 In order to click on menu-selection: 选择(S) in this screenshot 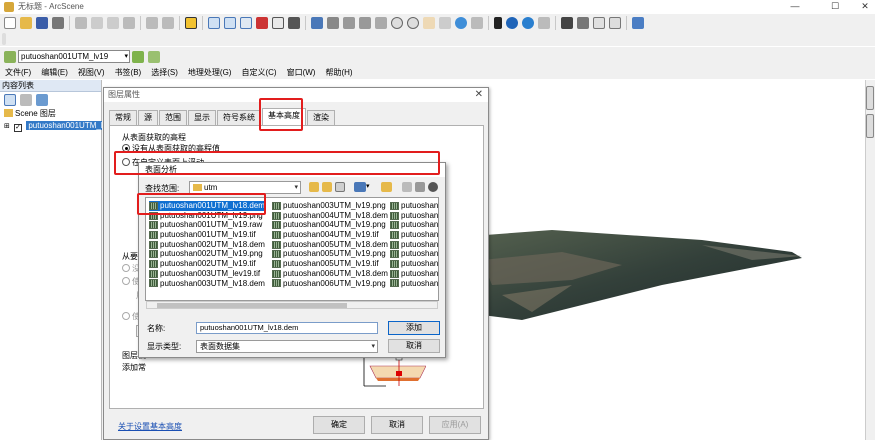, I will do `click(164, 72)`.